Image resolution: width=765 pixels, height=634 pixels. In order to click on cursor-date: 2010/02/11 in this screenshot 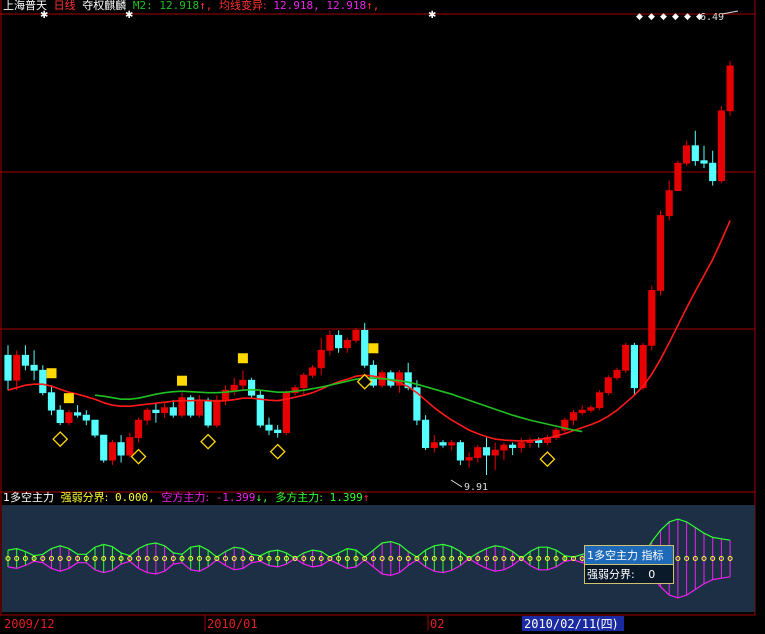, I will do `click(560, 624)`.